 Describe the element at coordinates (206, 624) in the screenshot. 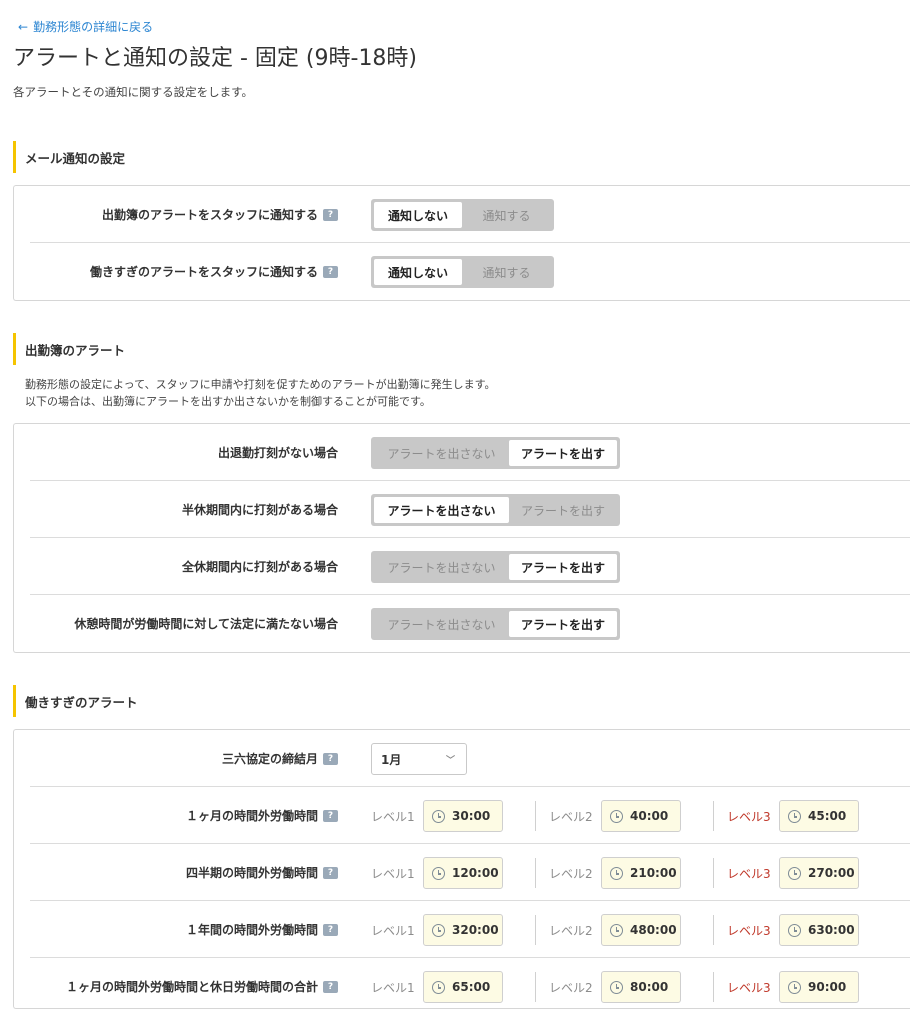

I see `row-label: 休憩時間が労働時間に対して法定に満たない場合` at that location.